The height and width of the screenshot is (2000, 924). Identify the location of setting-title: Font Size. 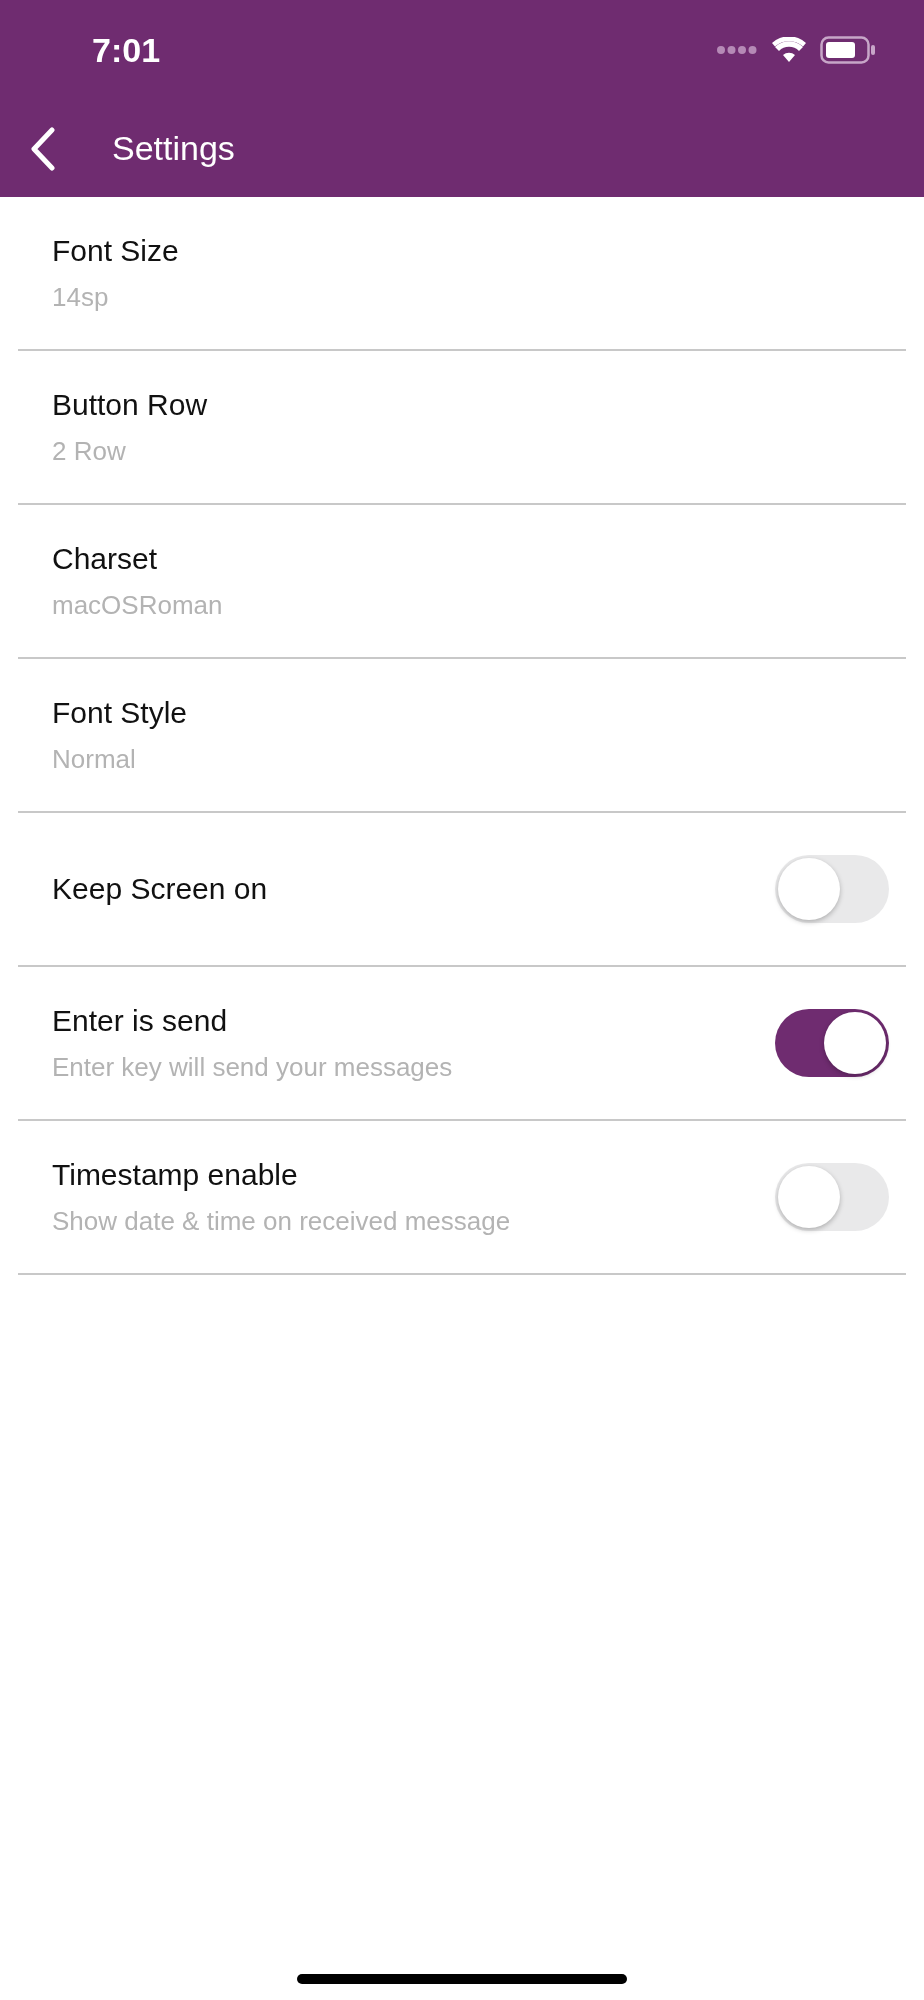
(115, 250).